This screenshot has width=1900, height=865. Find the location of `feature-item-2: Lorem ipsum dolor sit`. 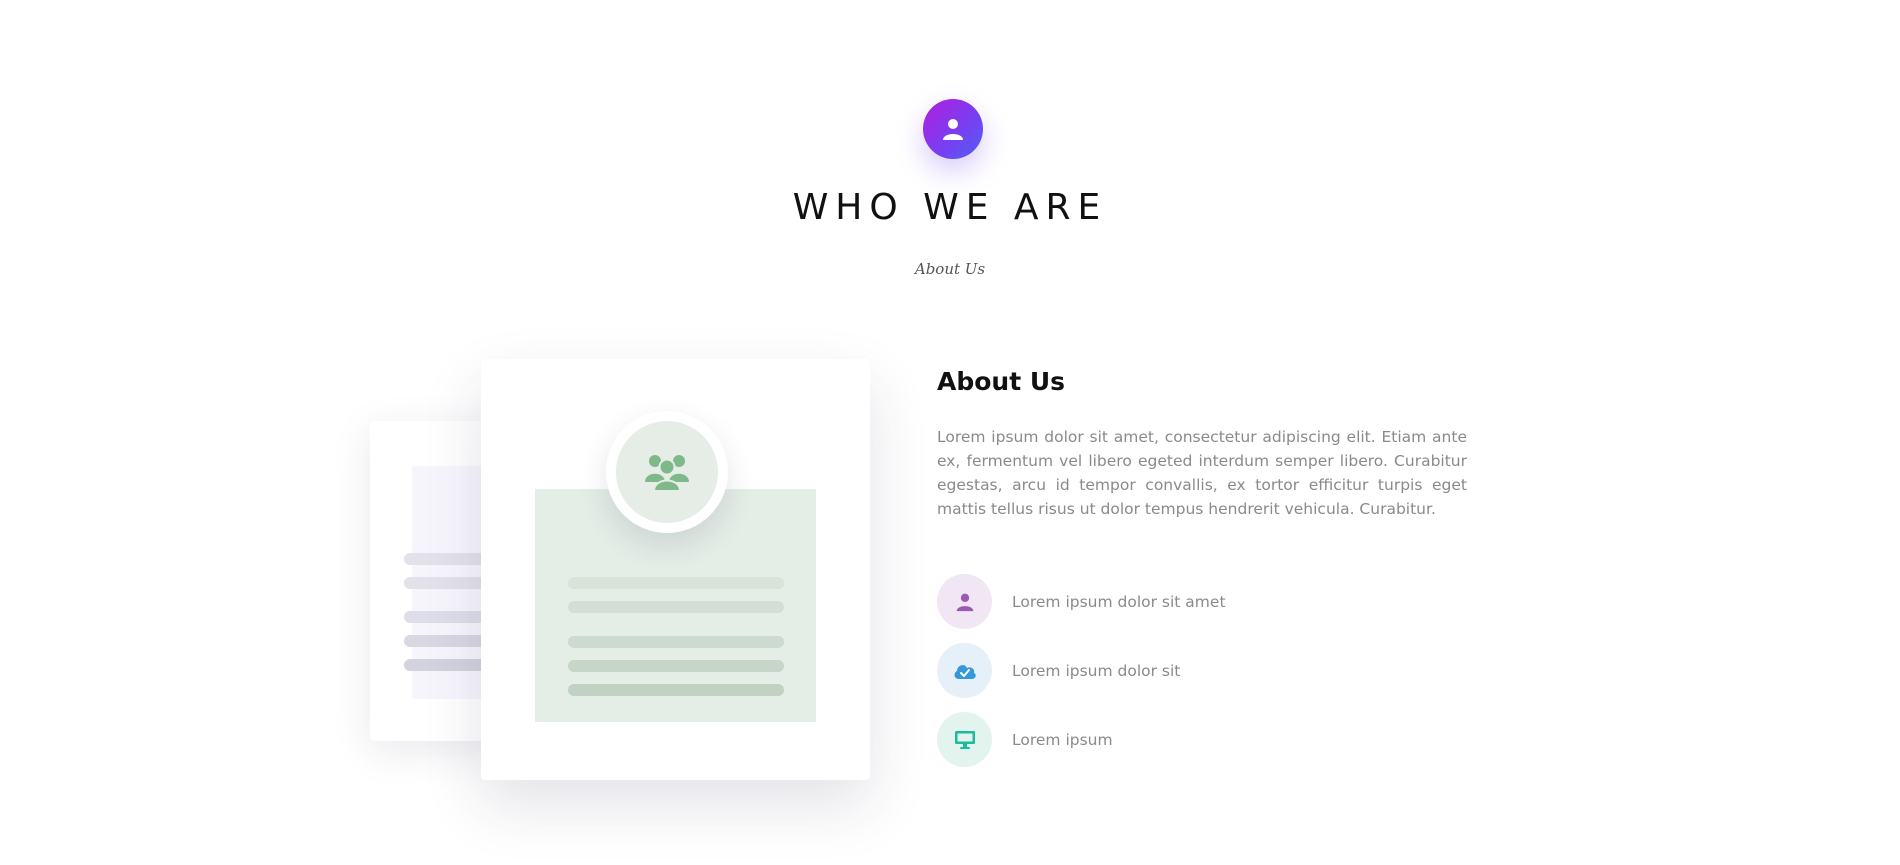

feature-item-2: Lorem ipsum dolor sit is located at coordinates (1058, 670).